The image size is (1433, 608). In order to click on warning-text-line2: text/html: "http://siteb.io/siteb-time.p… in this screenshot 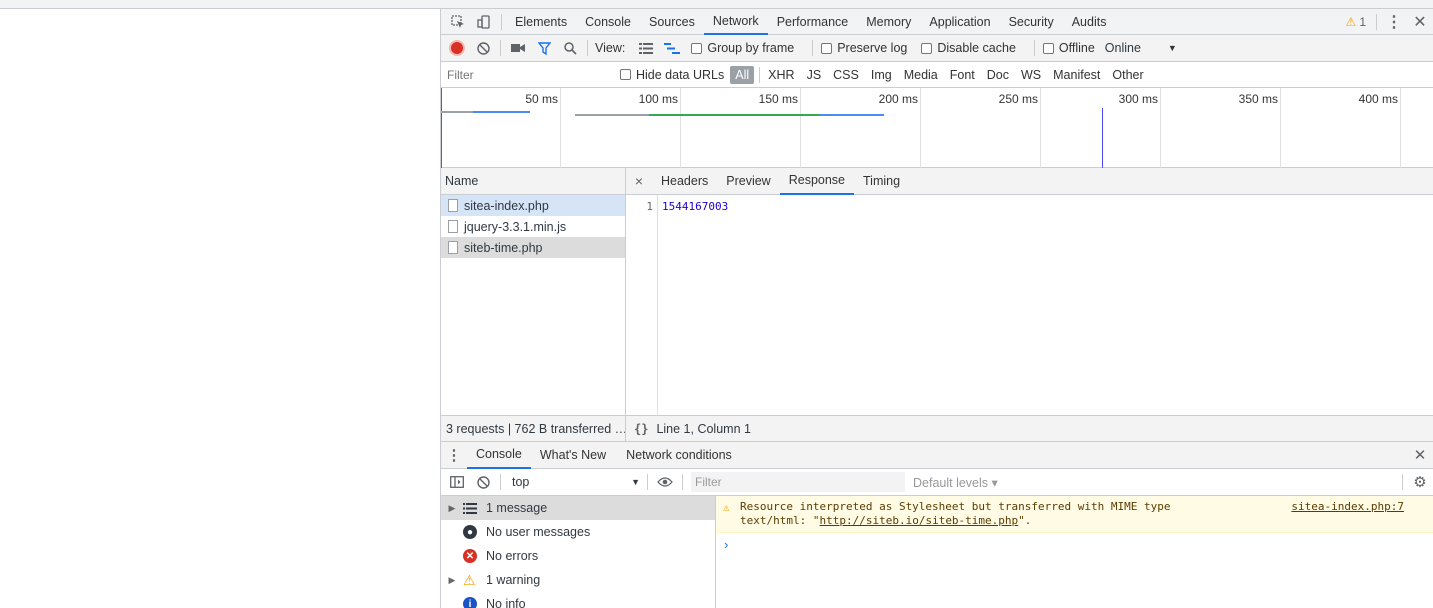, I will do `click(1082, 521)`.